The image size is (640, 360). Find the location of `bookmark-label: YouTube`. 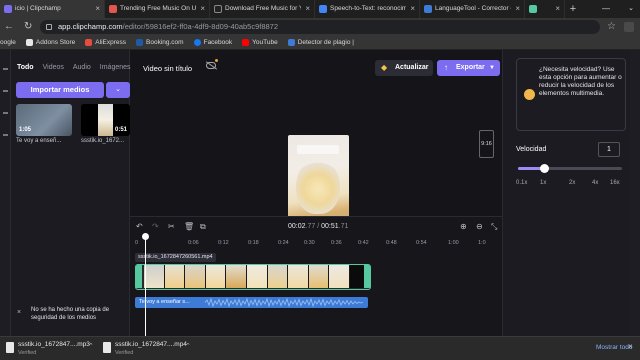

bookmark-label: YouTube is located at coordinates (265, 42).